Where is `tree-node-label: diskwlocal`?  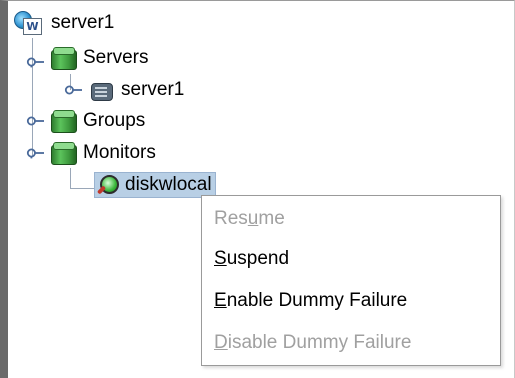 tree-node-label: diskwlocal is located at coordinates (168, 184).